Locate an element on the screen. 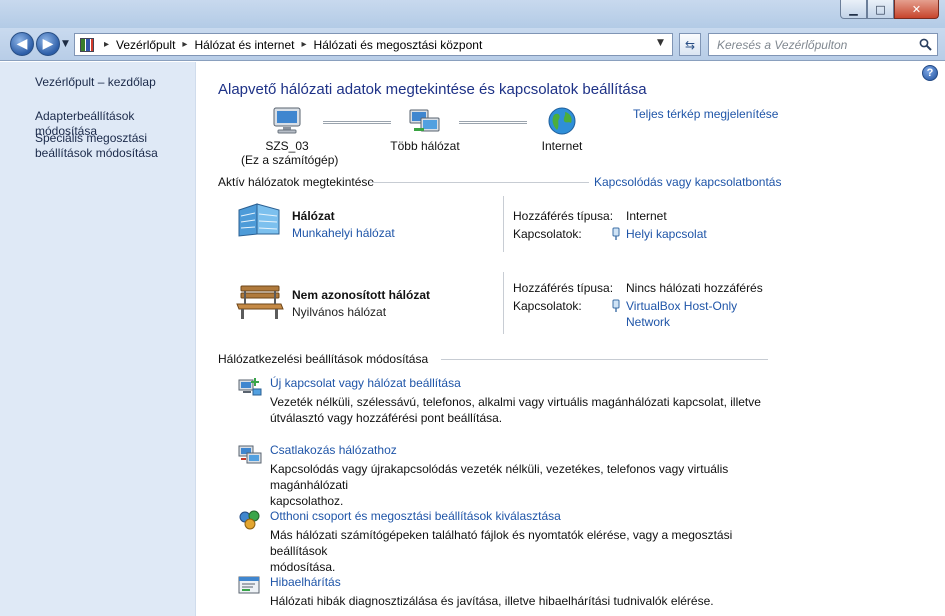  search-icon is located at coordinates (925, 44).